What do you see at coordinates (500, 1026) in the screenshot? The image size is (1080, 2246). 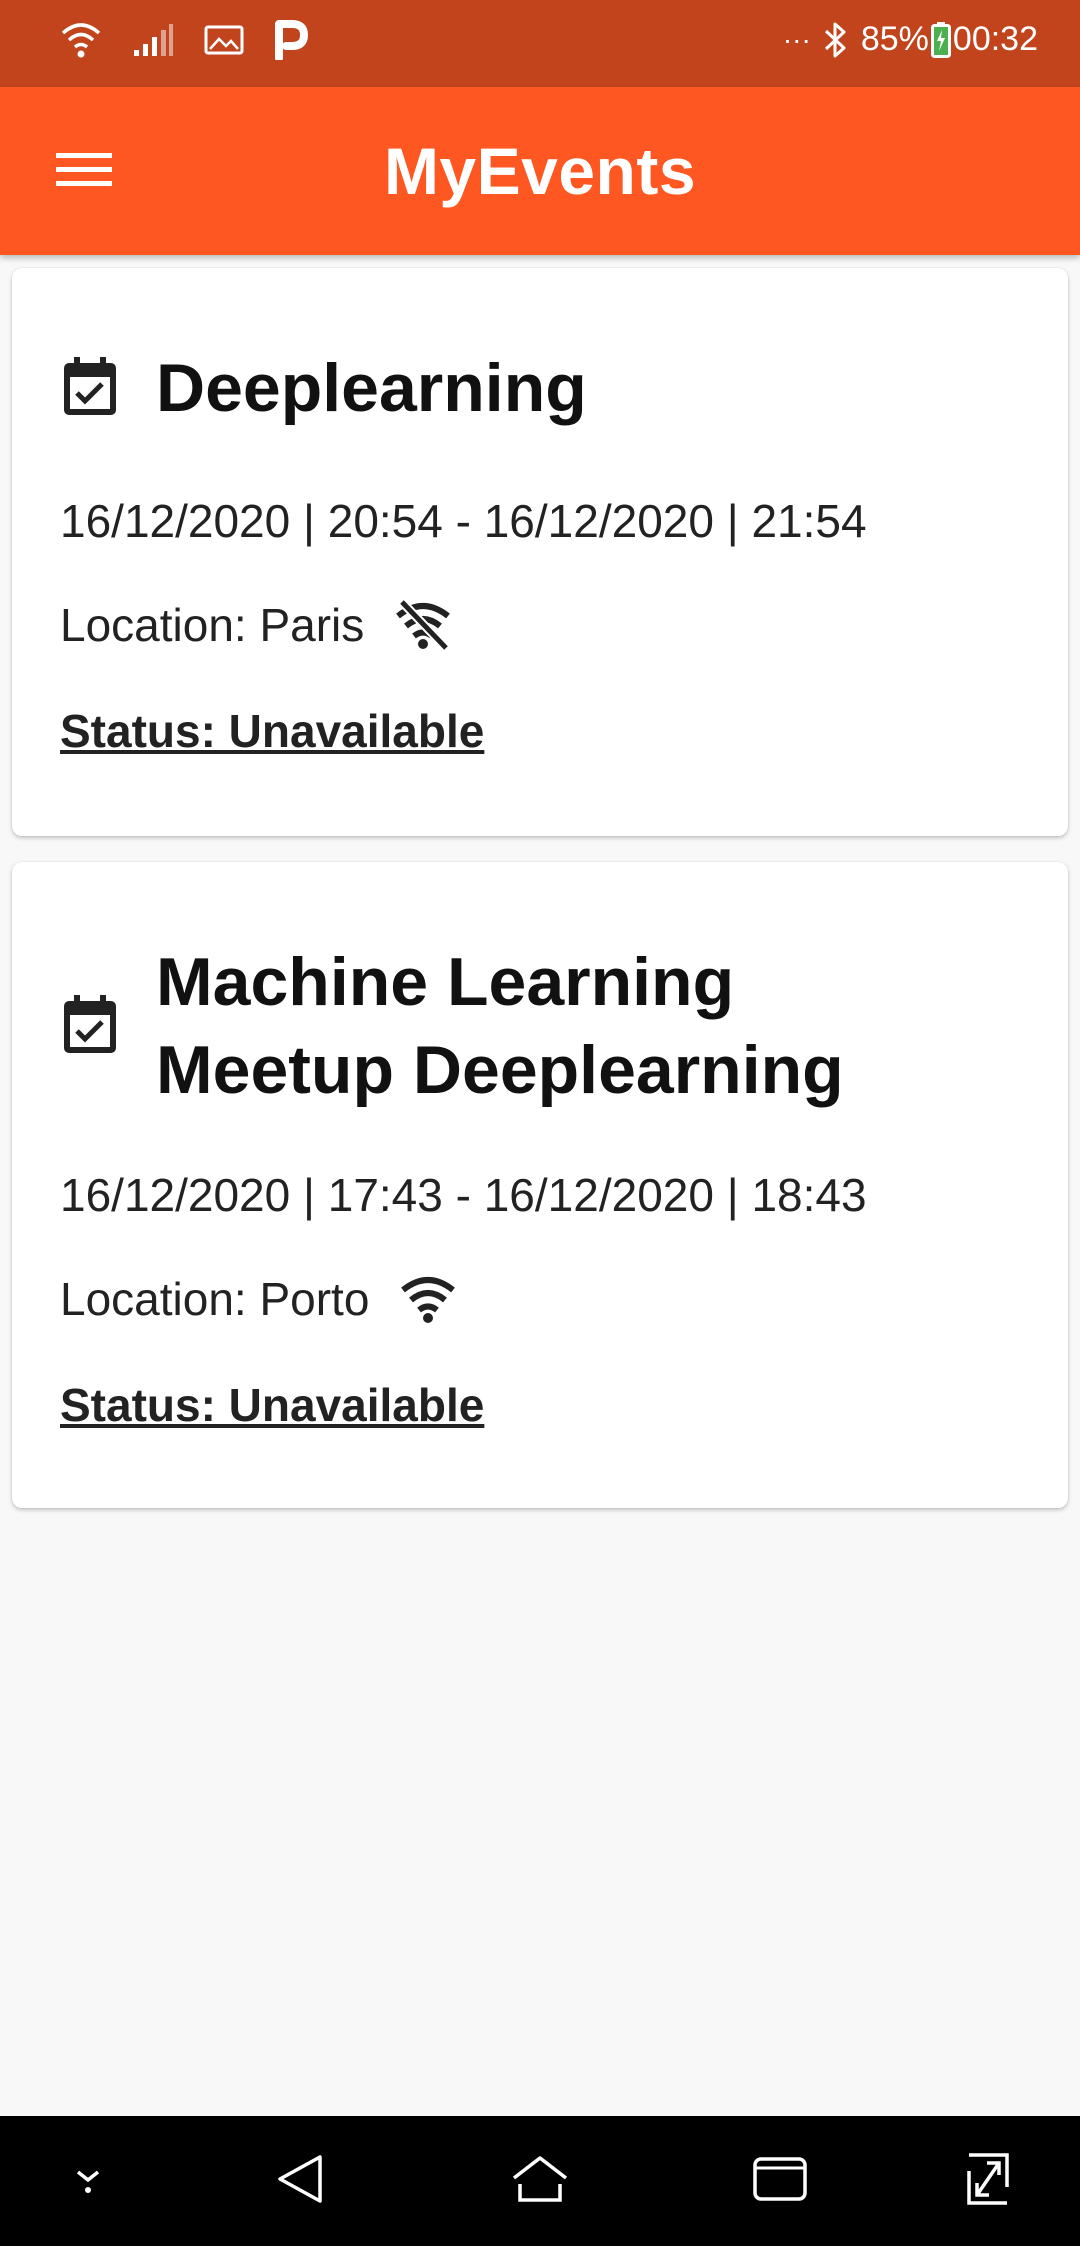 I see `event-title: Machine Learning Meetup Deeplearning` at bounding box center [500, 1026].